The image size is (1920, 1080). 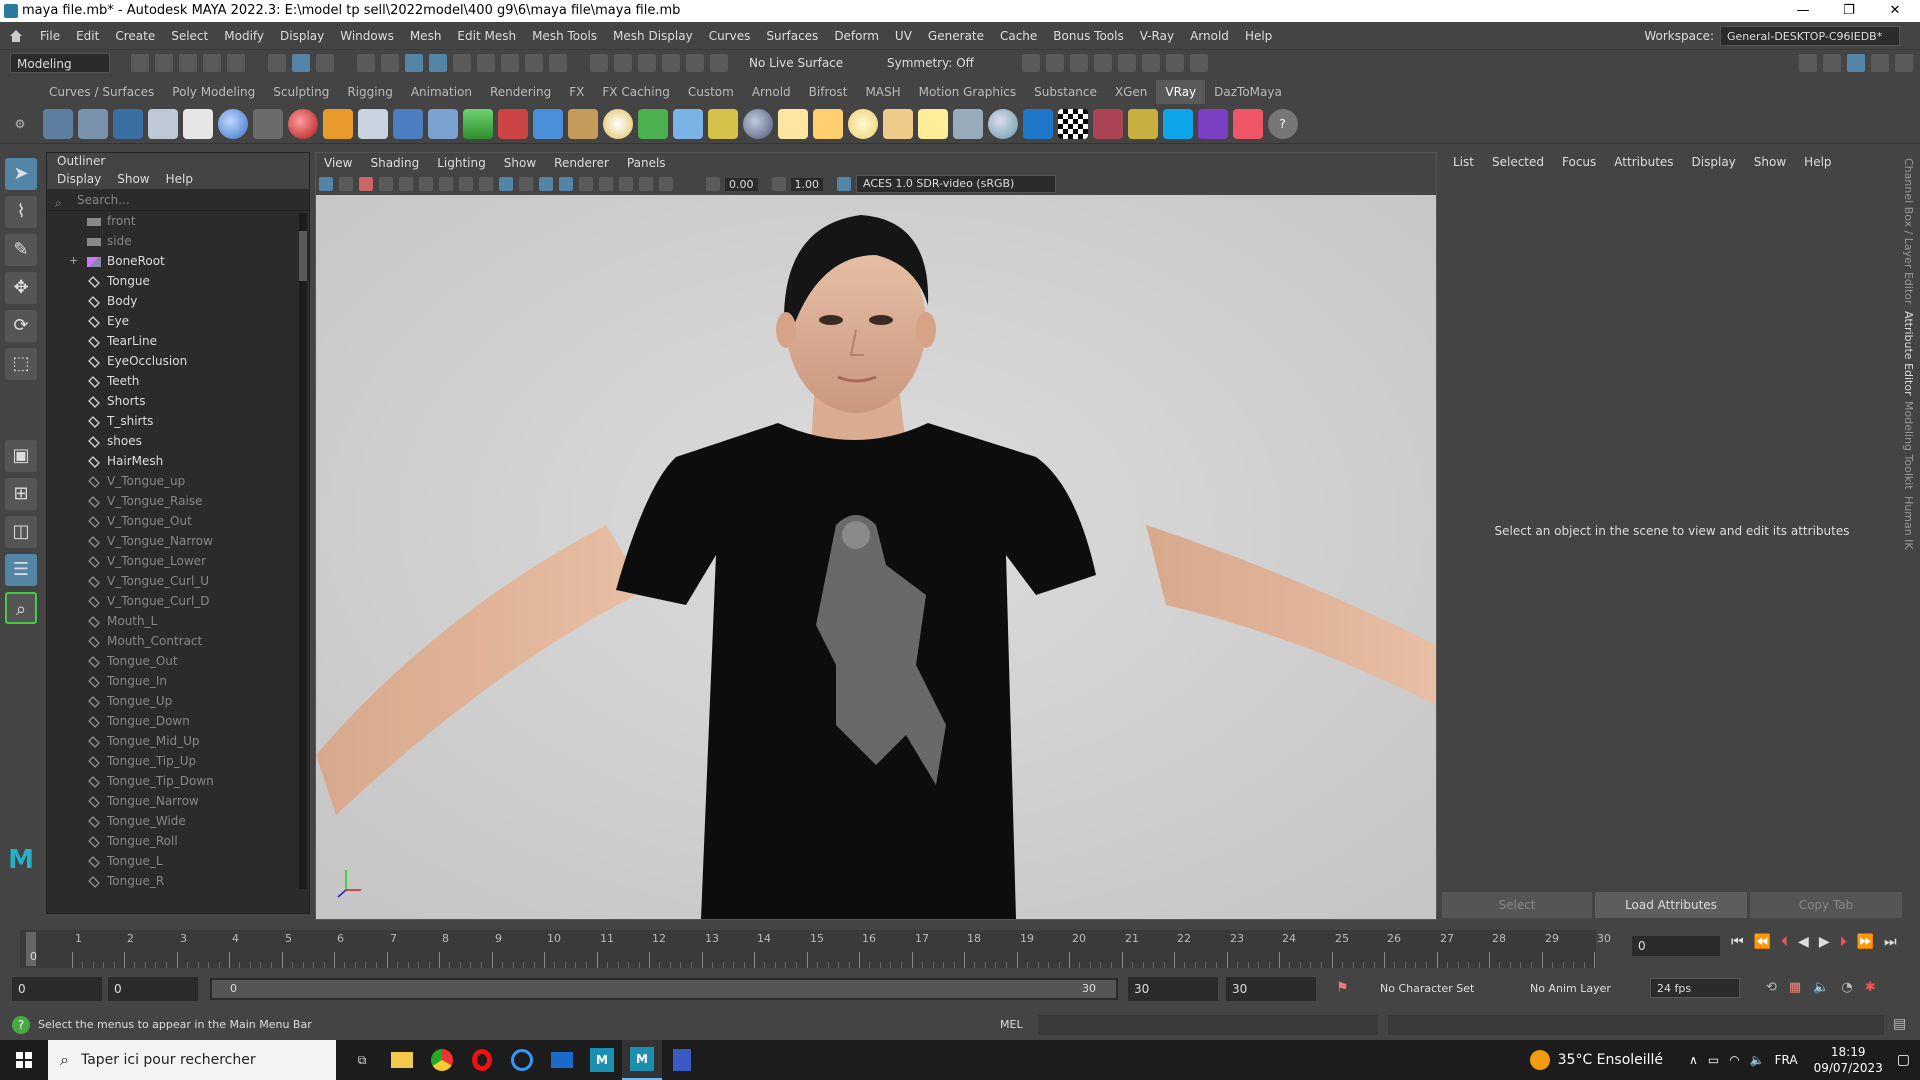 I want to click on lock-icon, so click(x=534, y=63).